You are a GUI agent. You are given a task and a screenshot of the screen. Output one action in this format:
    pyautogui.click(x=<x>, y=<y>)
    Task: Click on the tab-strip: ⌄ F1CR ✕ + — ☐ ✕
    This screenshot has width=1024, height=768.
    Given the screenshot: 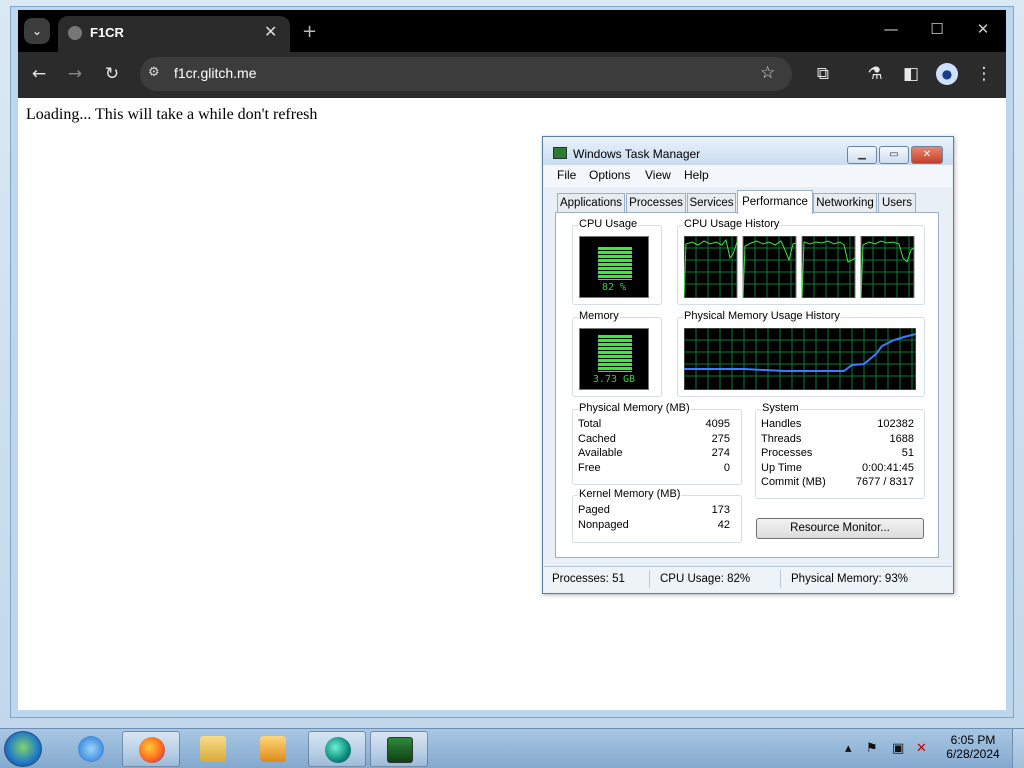 What is the action you would take?
    pyautogui.click(x=512, y=31)
    